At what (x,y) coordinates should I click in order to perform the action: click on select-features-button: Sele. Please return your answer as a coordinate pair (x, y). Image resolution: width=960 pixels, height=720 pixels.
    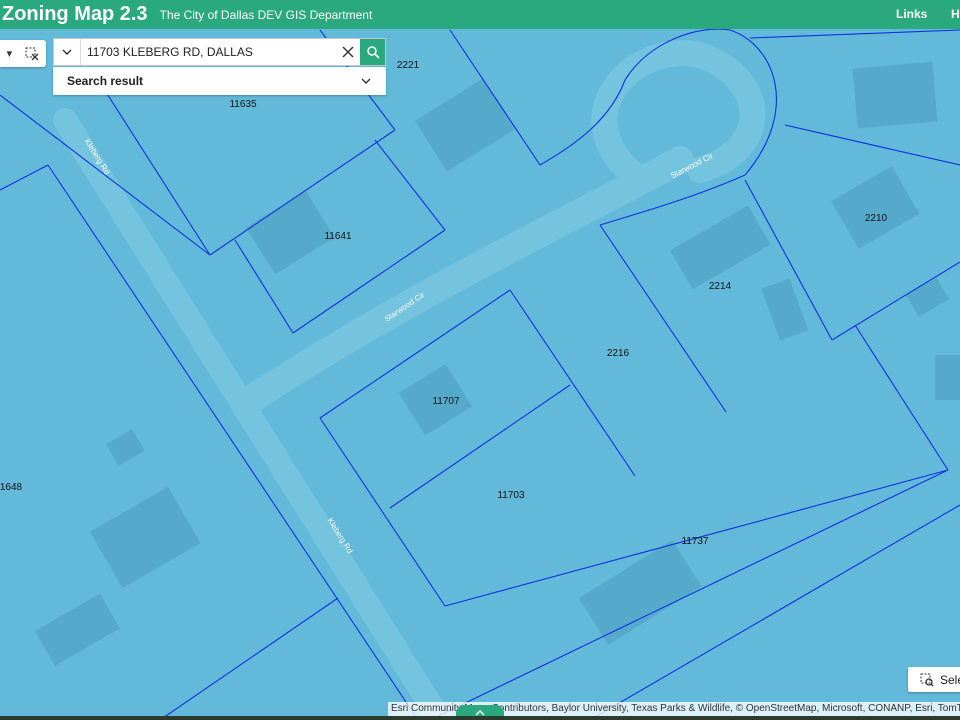
    Looking at the image, I should click on (934, 679).